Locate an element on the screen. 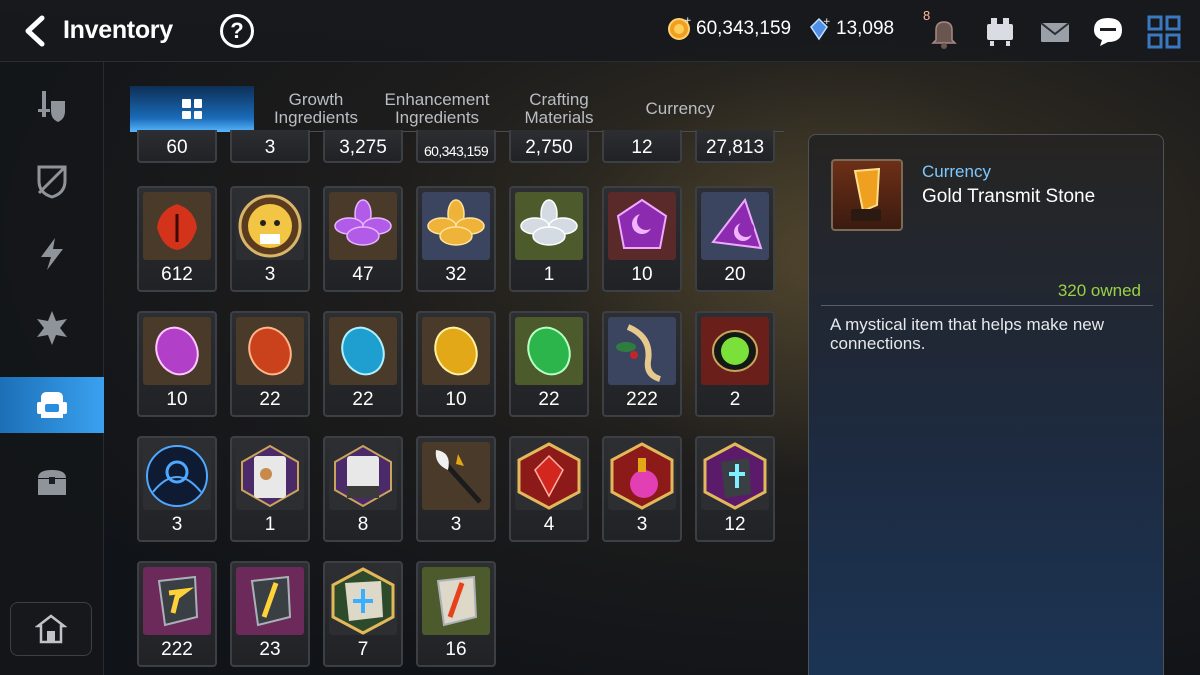  item-count: 60 is located at coordinates (177, 147).